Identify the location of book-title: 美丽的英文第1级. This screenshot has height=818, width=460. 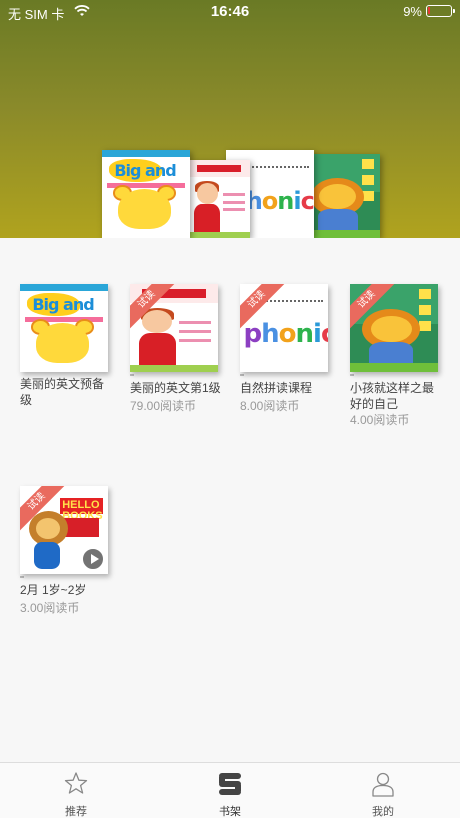
(175, 388).